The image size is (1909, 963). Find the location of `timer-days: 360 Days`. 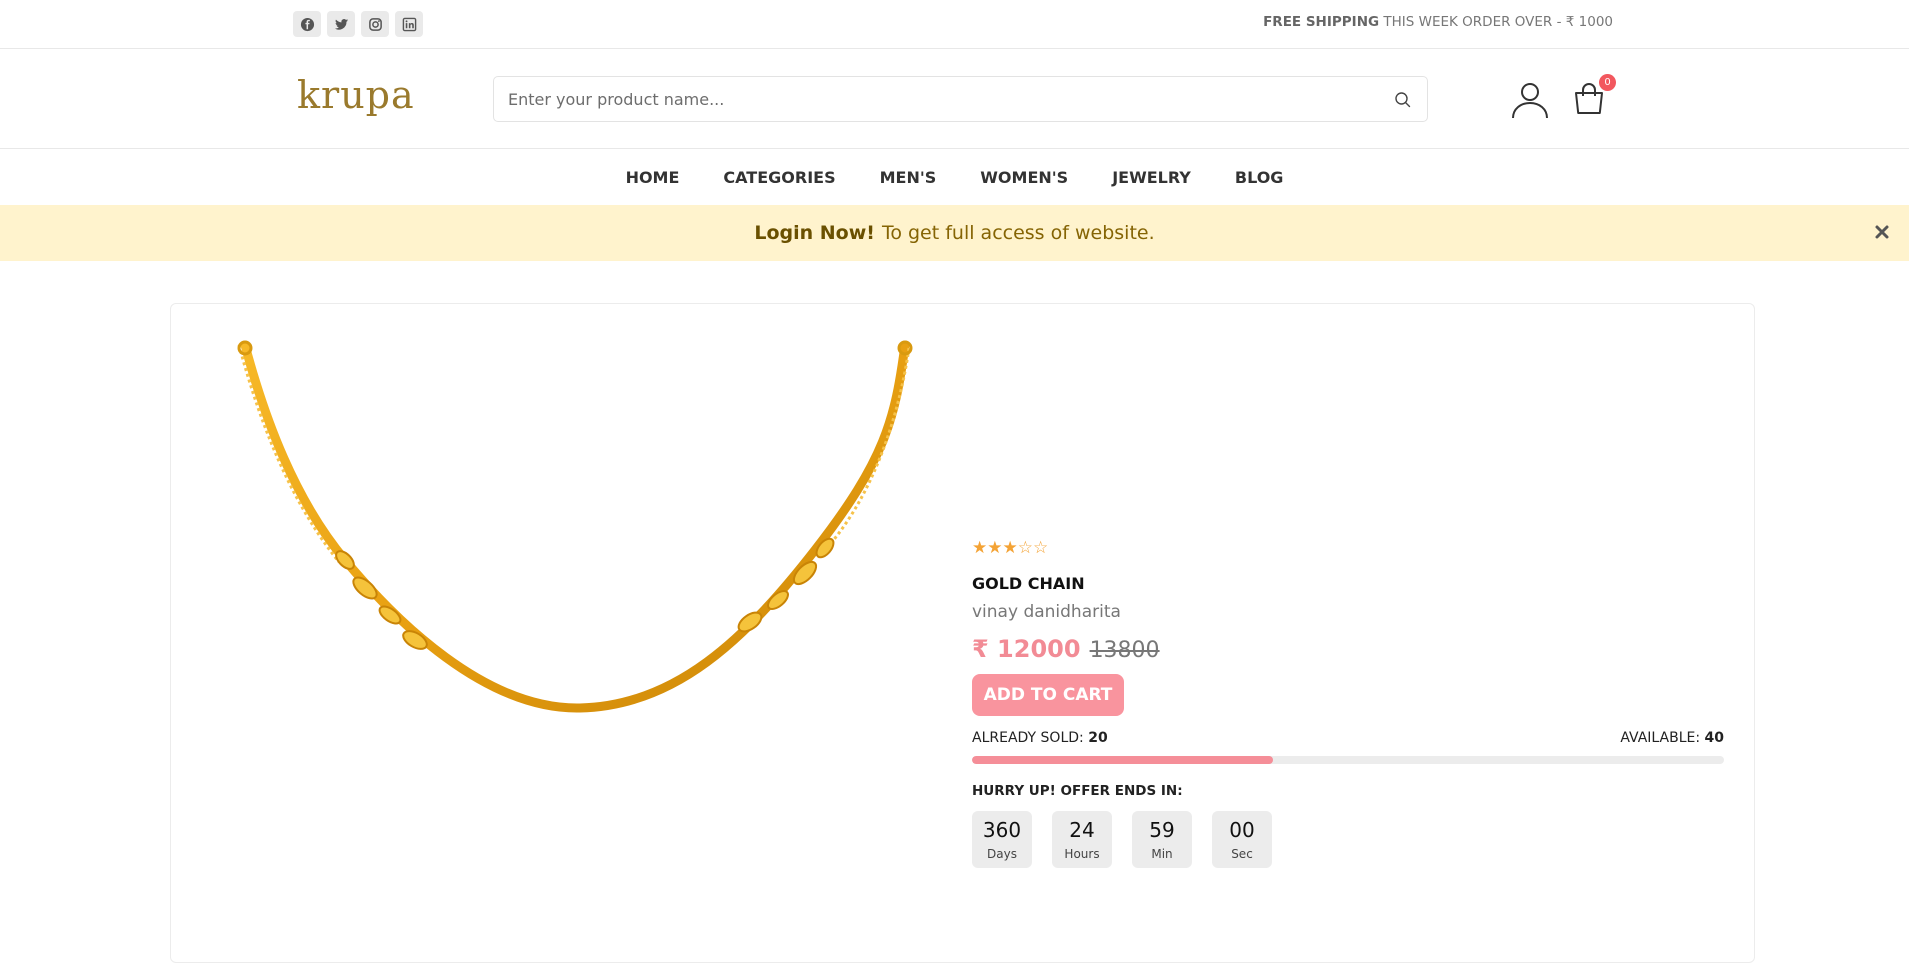

timer-days: 360 Days is located at coordinates (1002, 839).